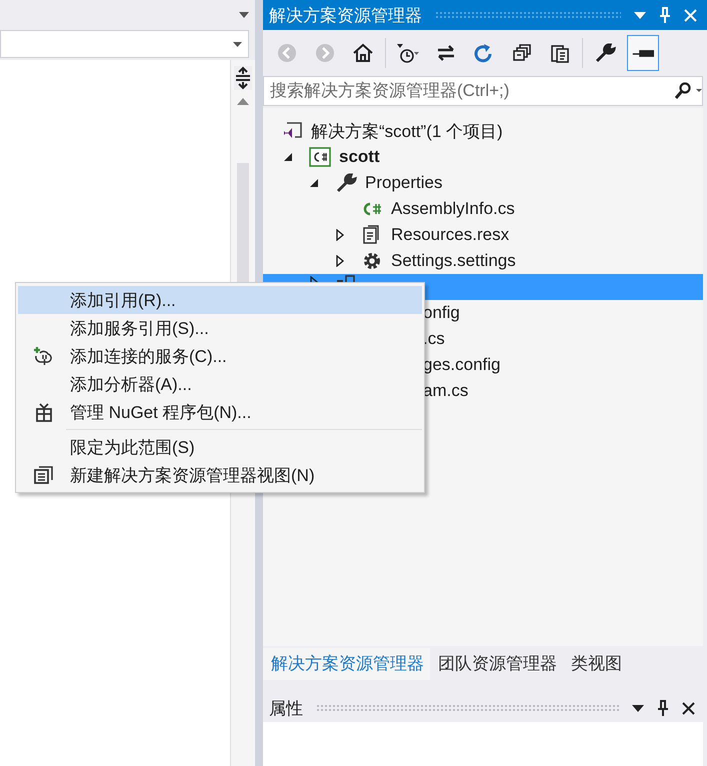 The height and width of the screenshot is (766, 707). Describe the element at coordinates (407, 131) in the screenshot. I see `tree-item-label: 解决方案“scott”(1 个项目)` at that location.